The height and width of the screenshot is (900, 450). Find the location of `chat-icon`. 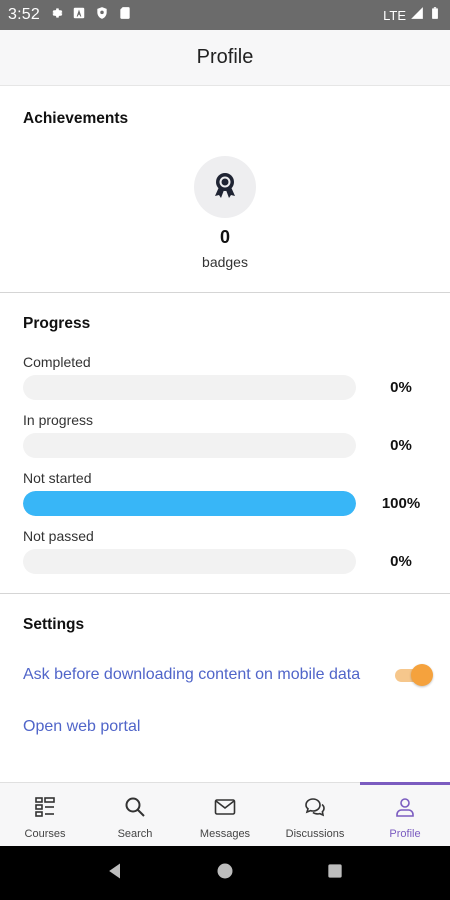

chat-icon is located at coordinates (315, 809).